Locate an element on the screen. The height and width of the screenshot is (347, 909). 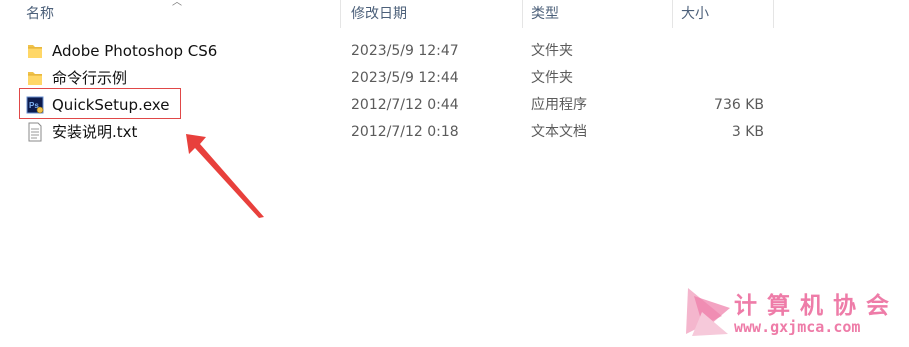
watermark-title: 计算机协会 is located at coordinates (816, 306).